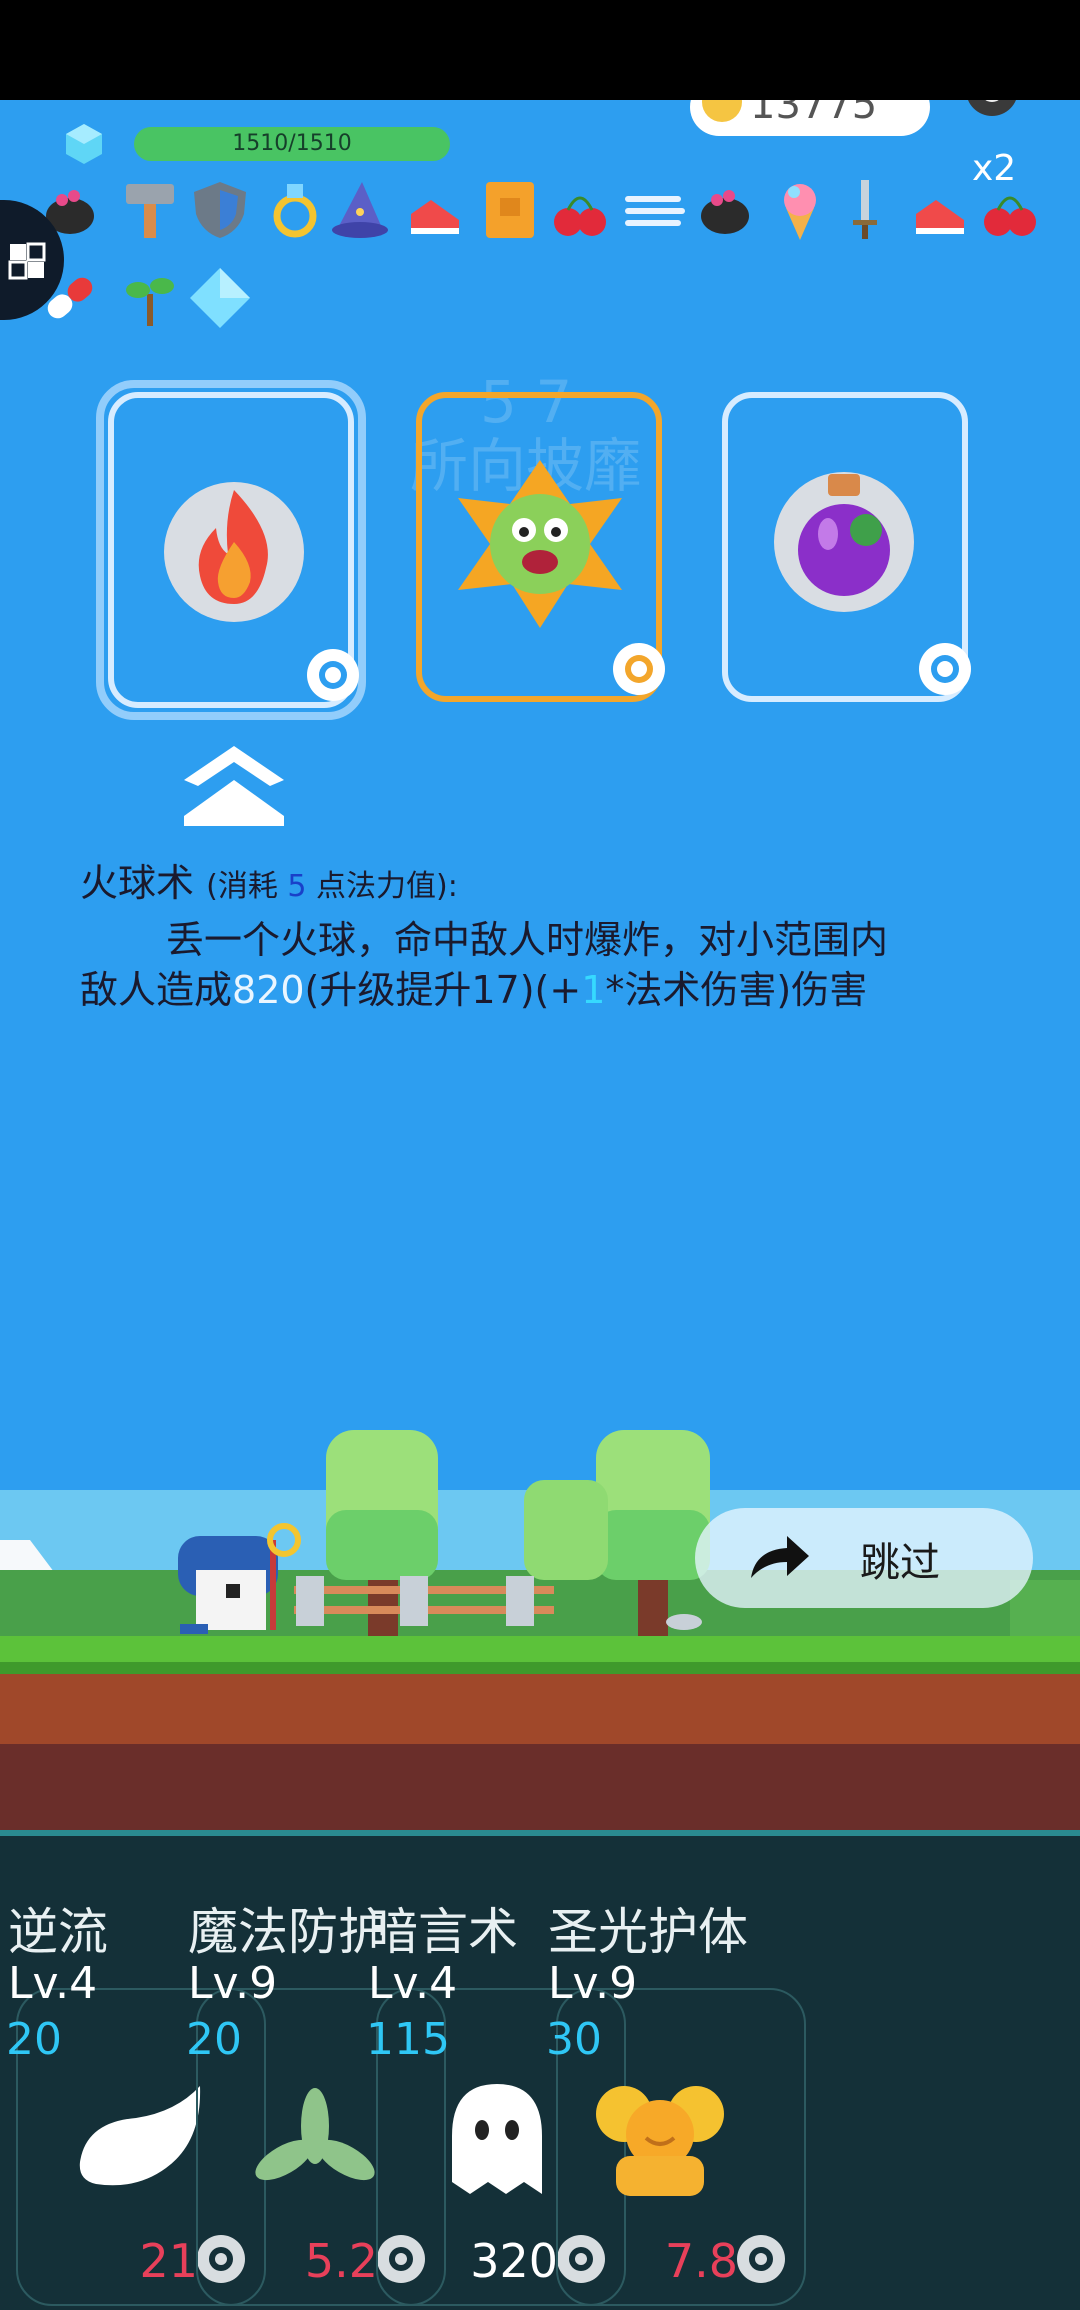 The image size is (1080, 2310). Describe the element at coordinates (387, 886) in the screenshot. I see `cost-suffix: 点法力值):` at that location.